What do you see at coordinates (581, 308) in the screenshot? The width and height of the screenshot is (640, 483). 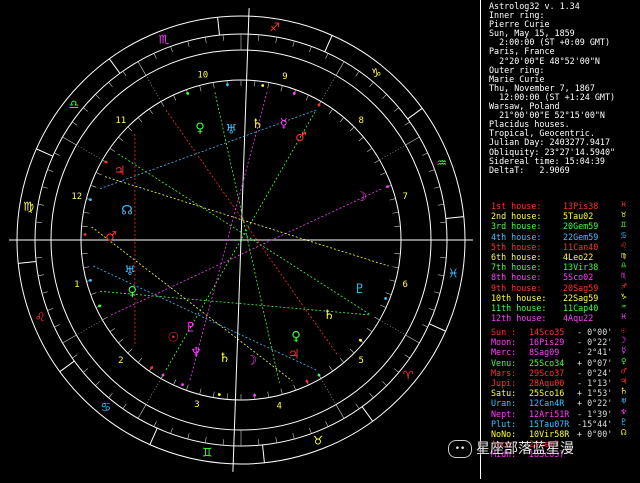 I see `house-value: 11Cap40` at bounding box center [581, 308].